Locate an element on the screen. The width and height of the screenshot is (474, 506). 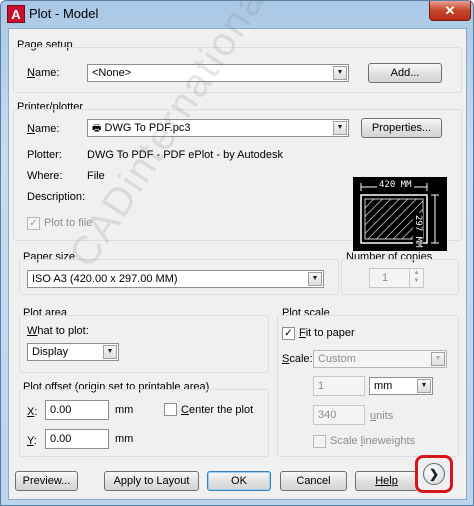
title-bar: A Plot - Model ✕ is located at coordinates (237, 14).